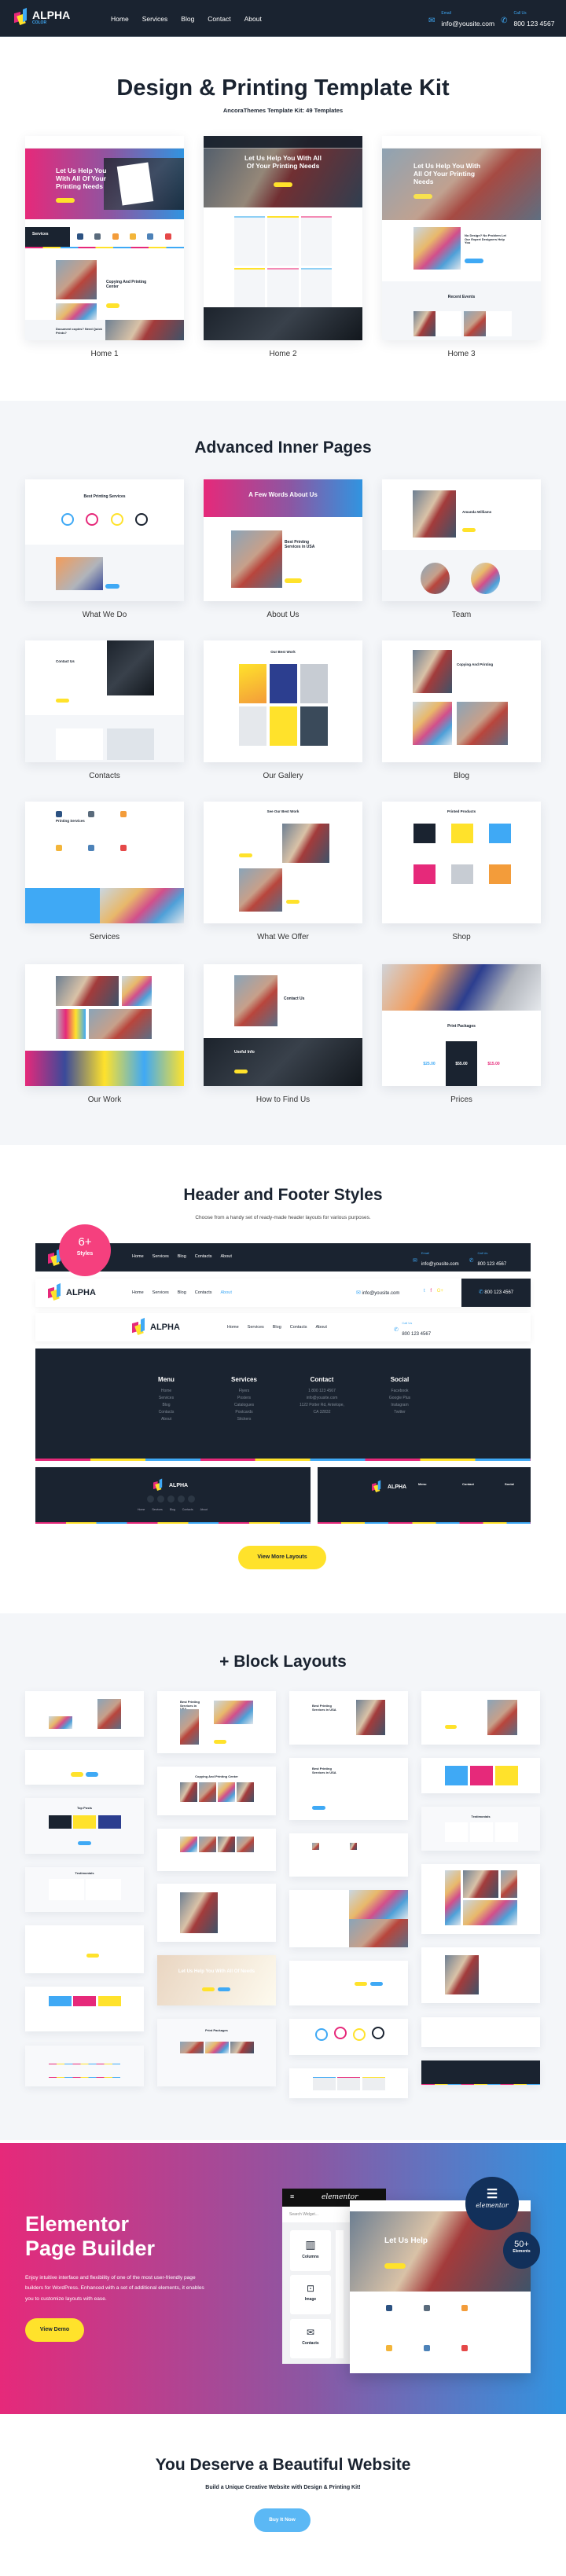  I want to click on widget-columns: ▥ Columns, so click(310, 2250).